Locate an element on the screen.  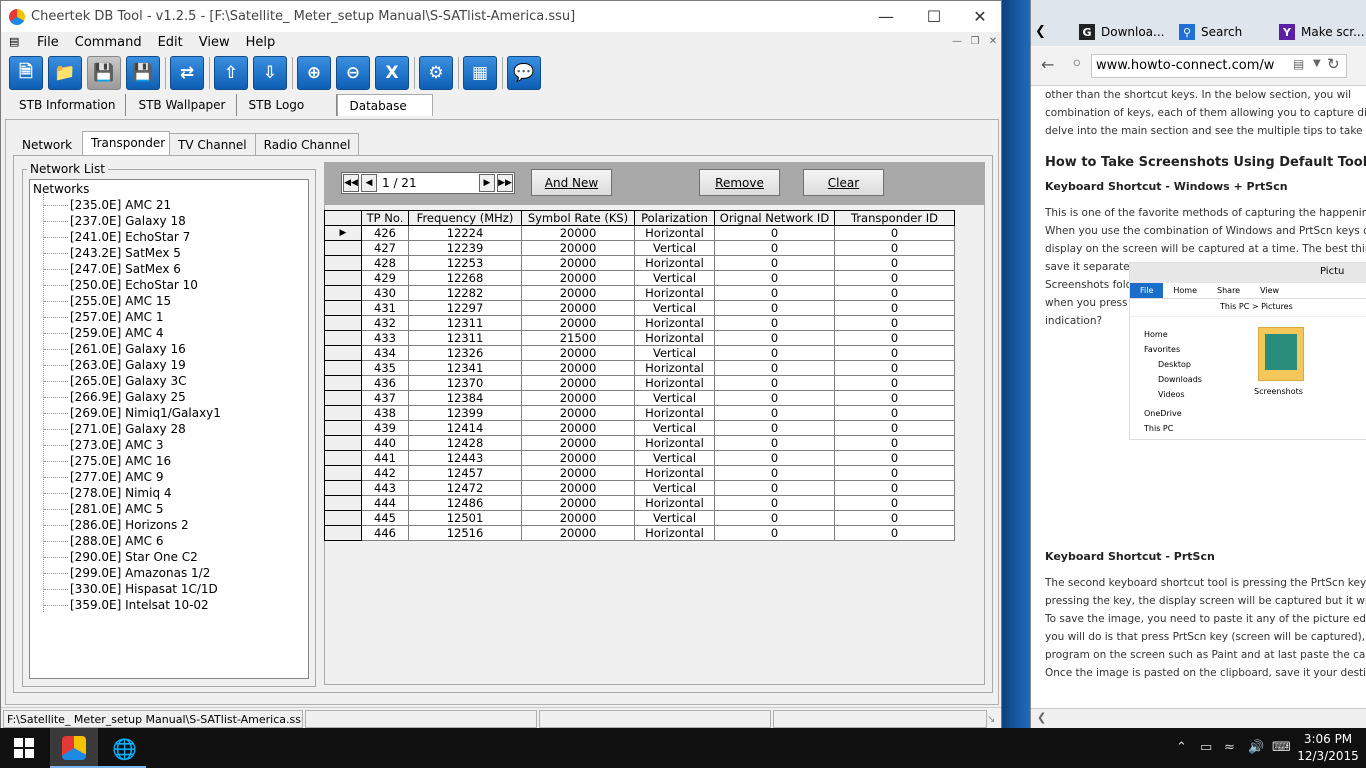
tree-node-satellite: [290.0E] Star One C2 is located at coordinates (121, 557).